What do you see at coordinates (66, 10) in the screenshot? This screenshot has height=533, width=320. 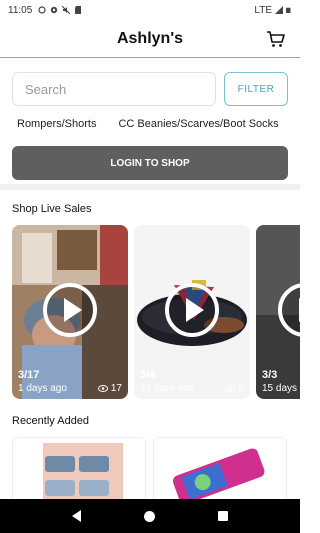 I see `mute-icon` at bounding box center [66, 10].